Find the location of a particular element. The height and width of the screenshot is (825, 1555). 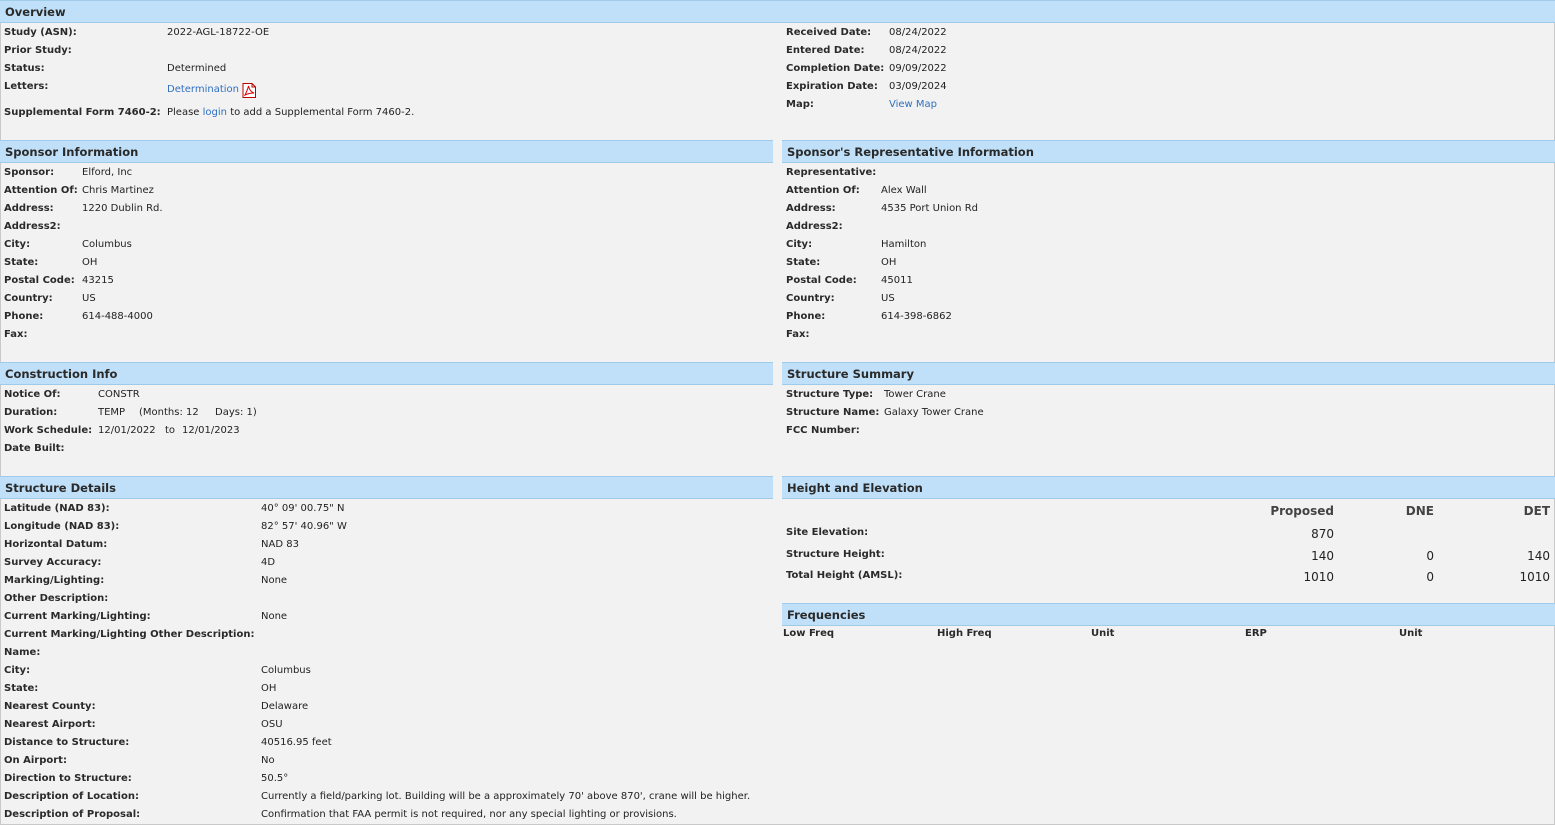

structure-details-field-label: State: is located at coordinates (21, 688).